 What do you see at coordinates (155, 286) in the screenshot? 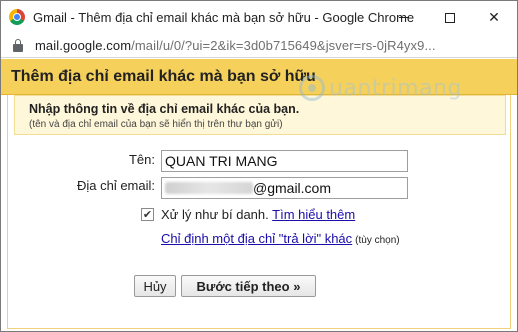
I see `cancel-button: Hủy` at bounding box center [155, 286].